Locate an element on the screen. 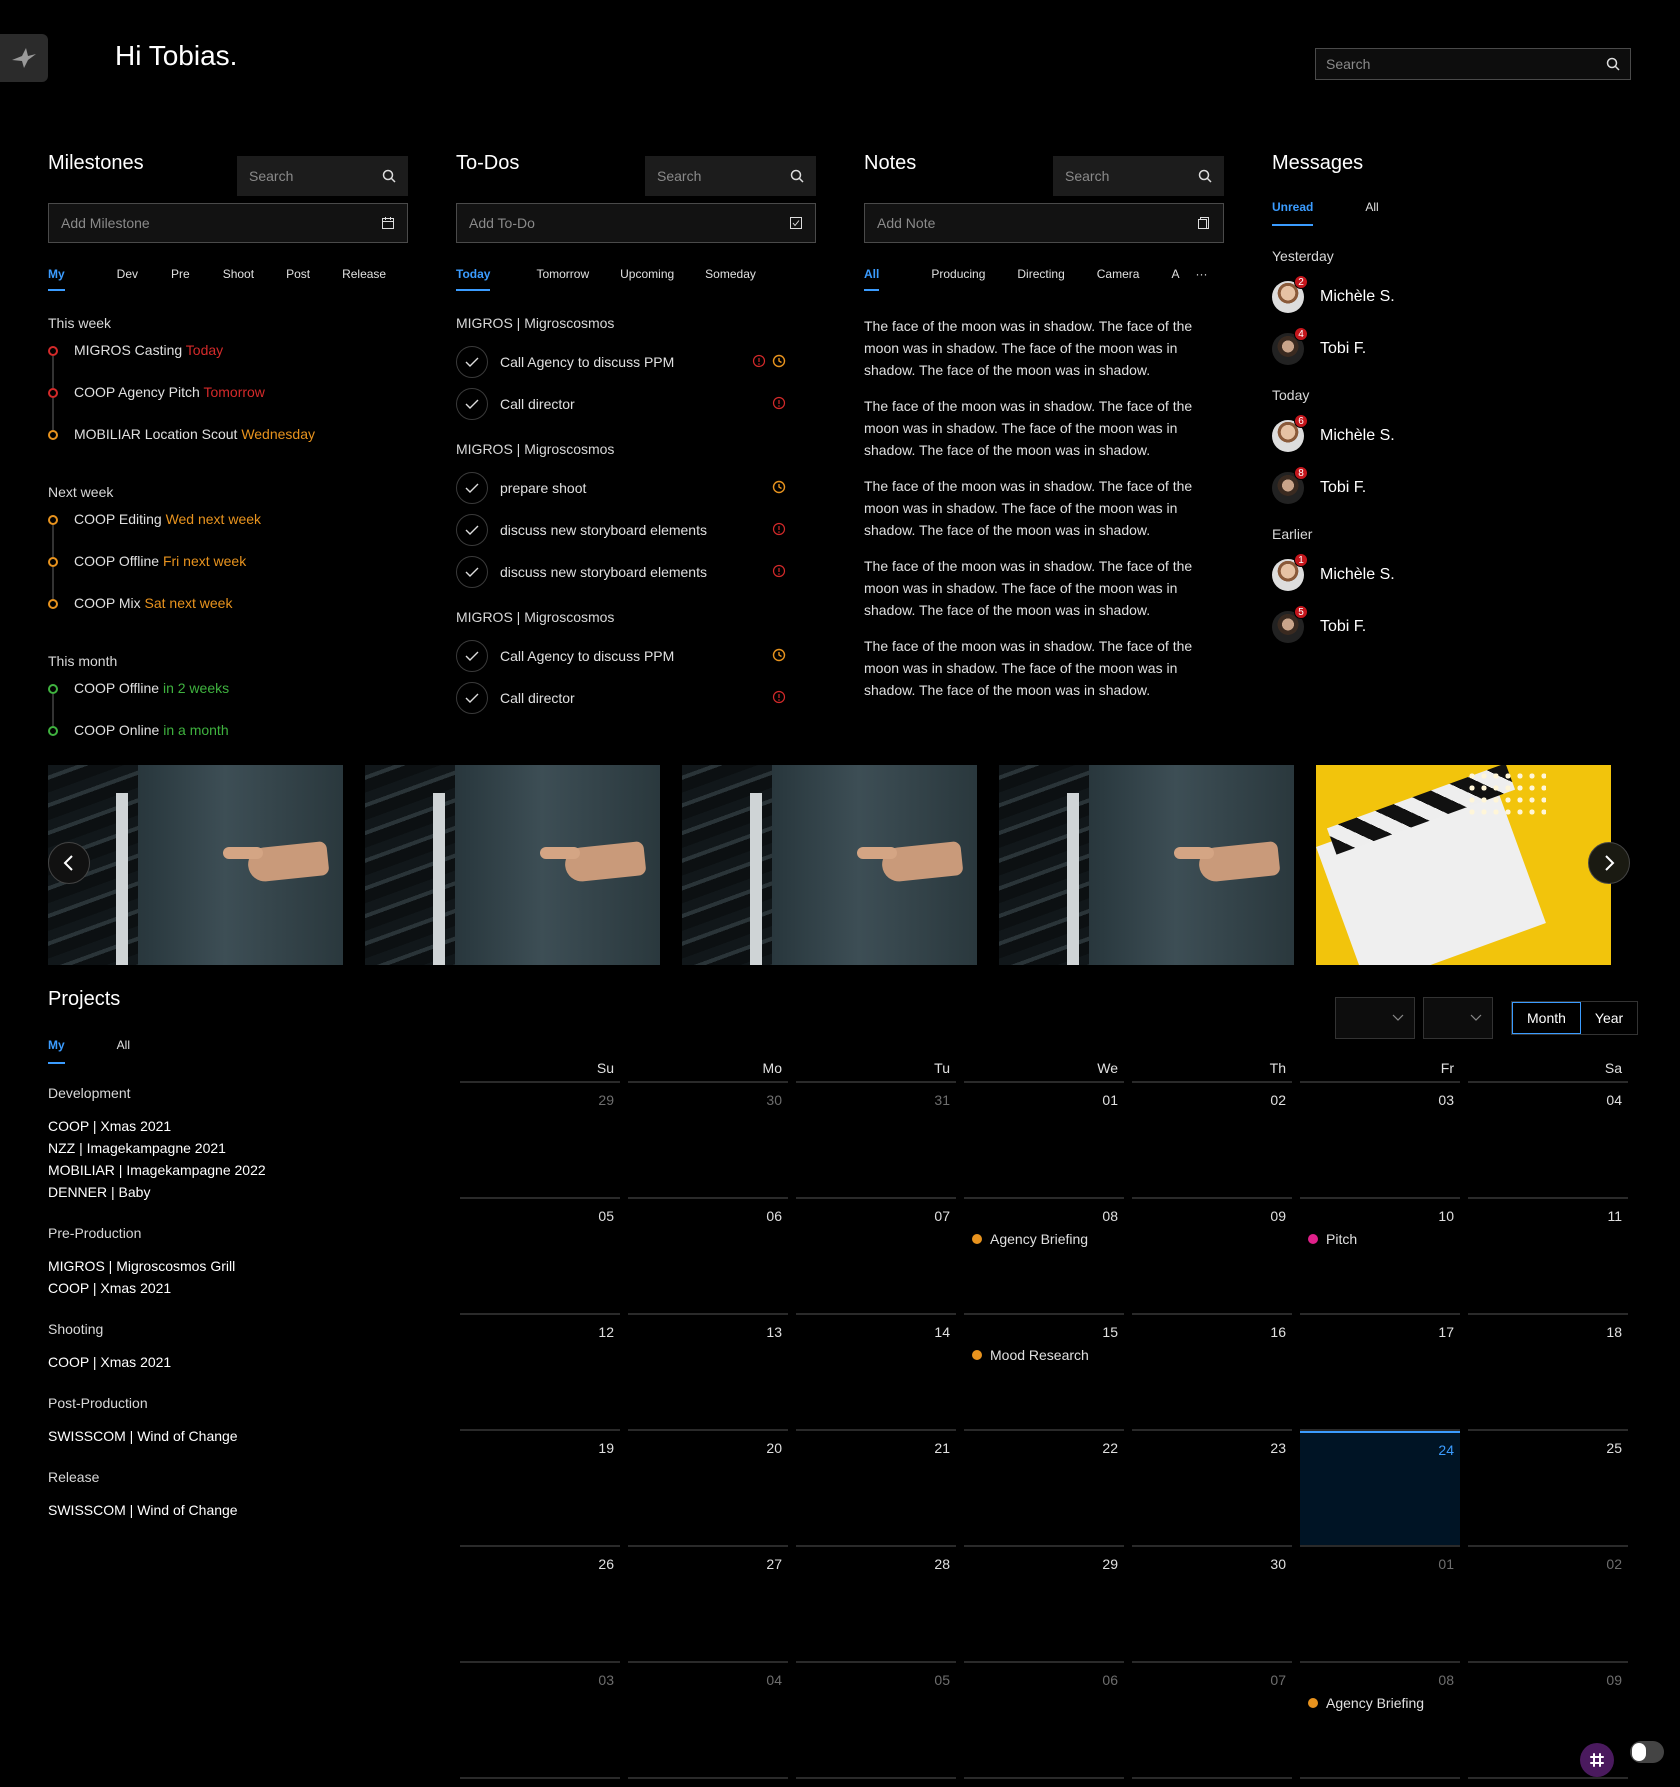 This screenshot has height=1787, width=1680. calendar-day: 27 is located at coordinates (708, 1605).